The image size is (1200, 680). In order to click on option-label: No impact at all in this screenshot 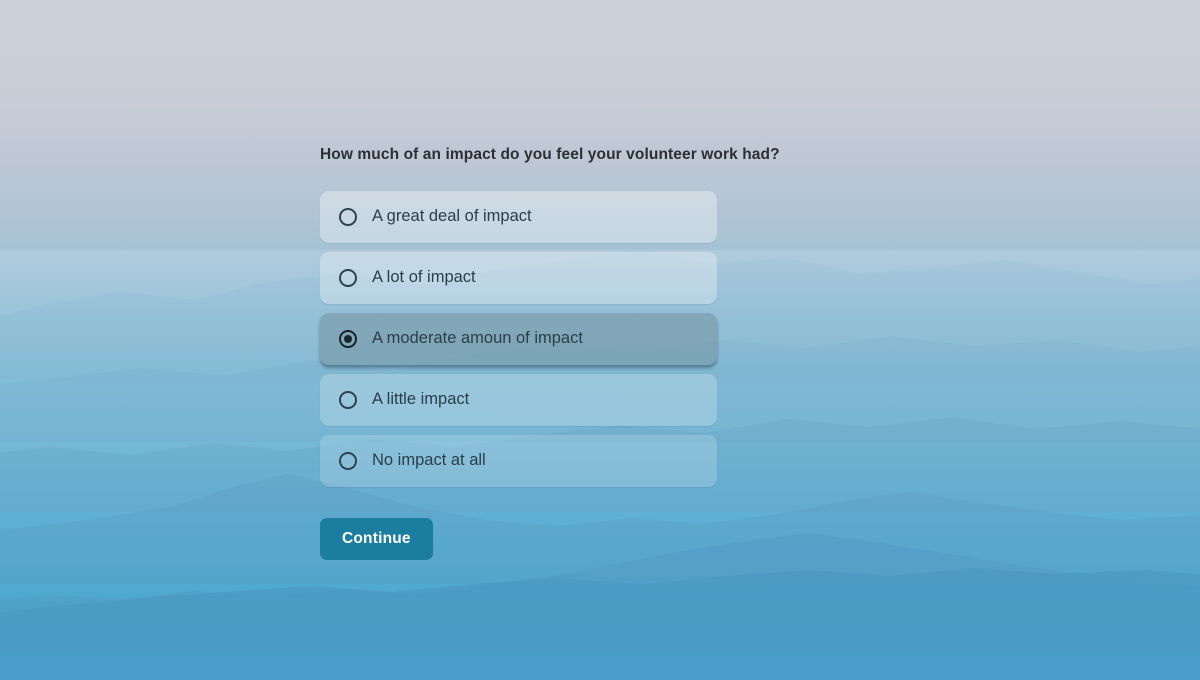, I will do `click(429, 460)`.